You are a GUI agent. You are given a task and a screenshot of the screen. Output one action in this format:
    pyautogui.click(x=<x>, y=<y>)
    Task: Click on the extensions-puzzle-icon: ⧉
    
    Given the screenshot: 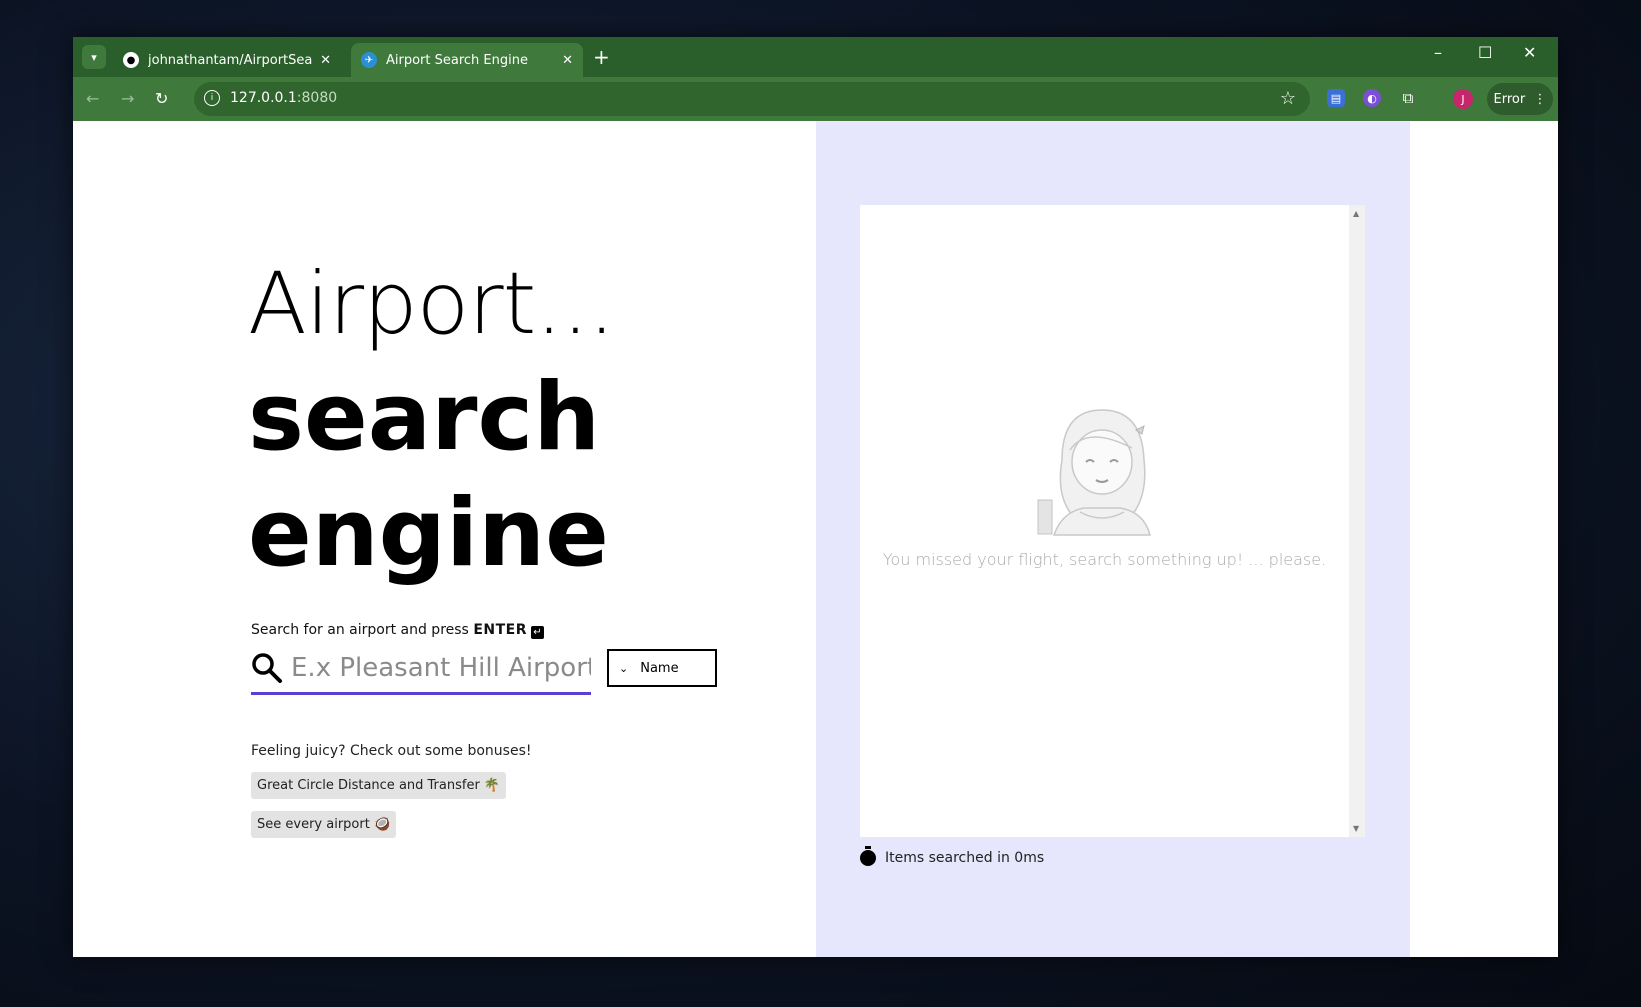 What is the action you would take?
    pyautogui.click(x=1408, y=98)
    